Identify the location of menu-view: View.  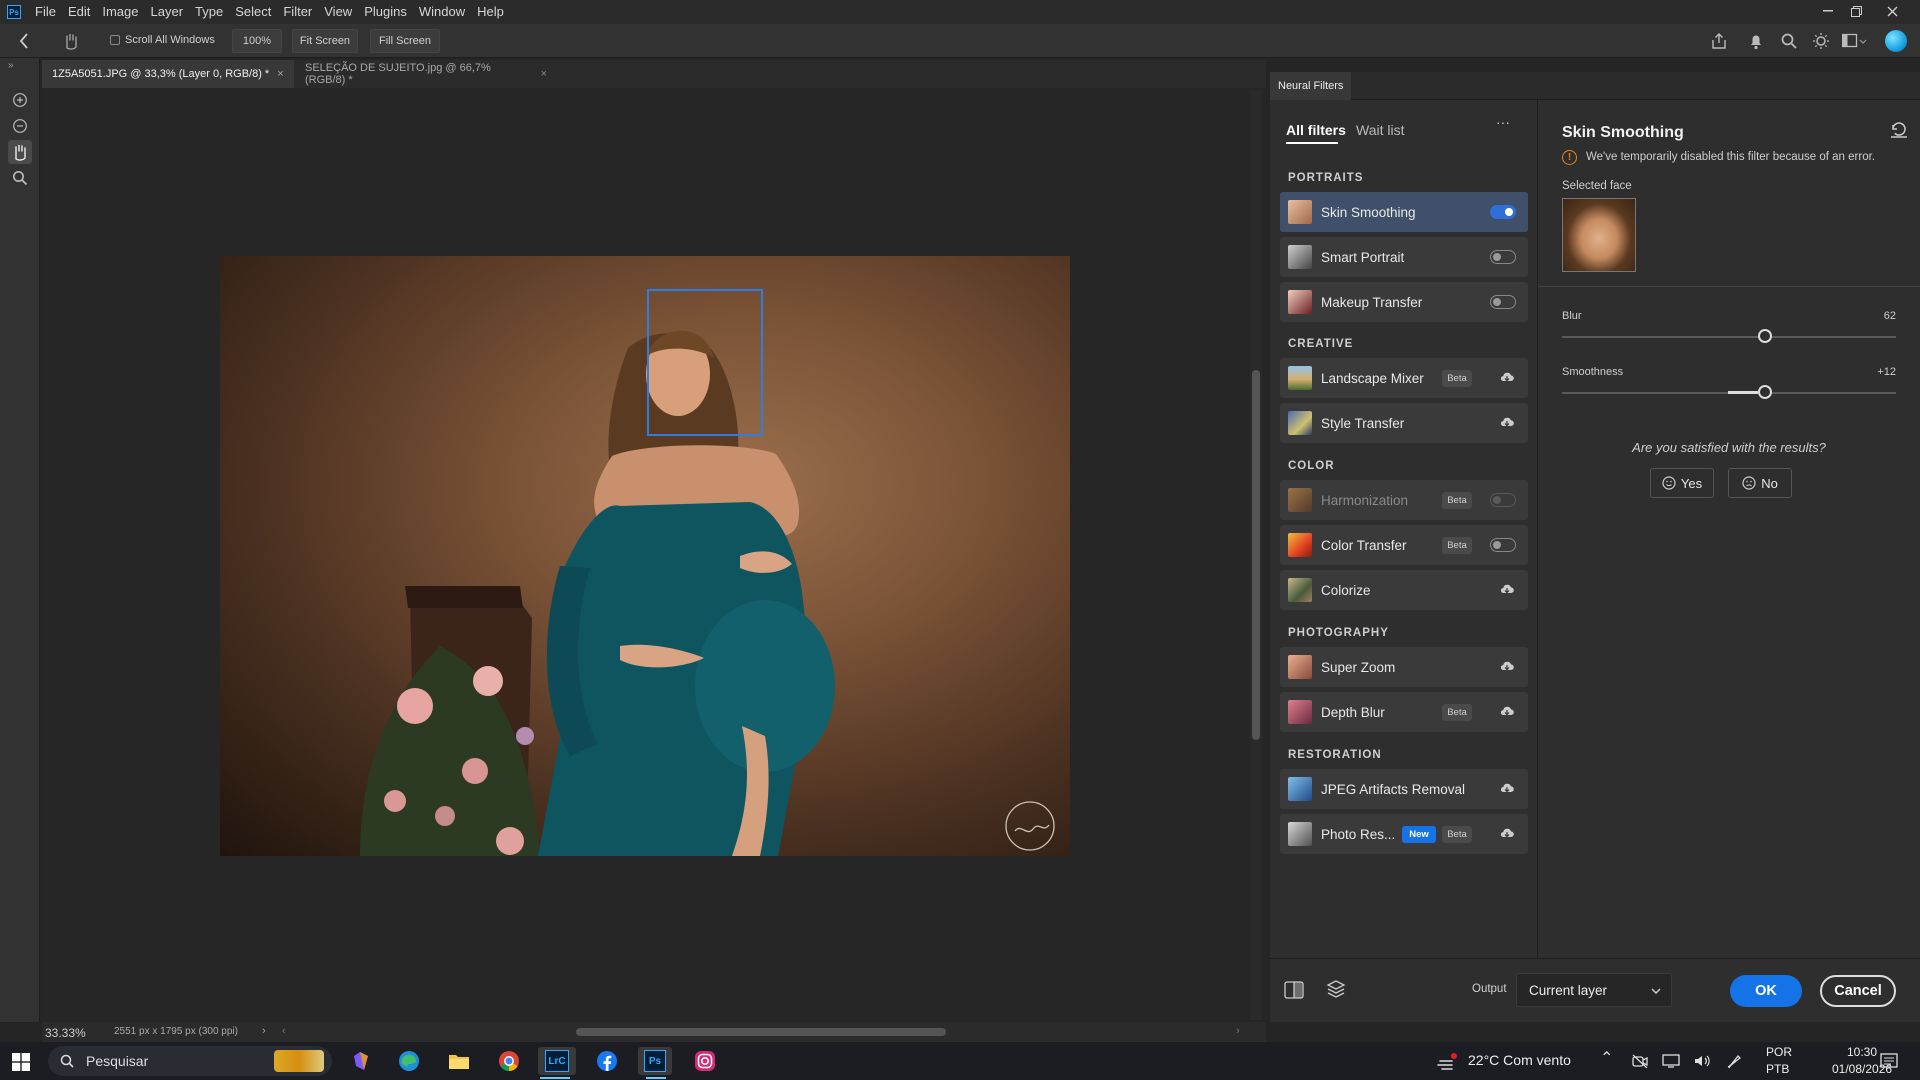
(338, 12).